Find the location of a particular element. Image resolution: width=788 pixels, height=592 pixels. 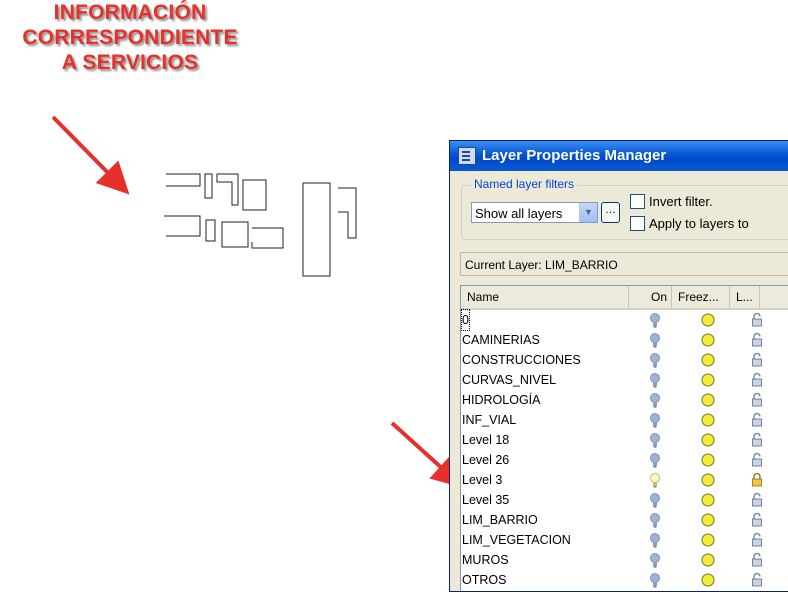

layer-name: INF_VIAL is located at coordinates (489, 420).